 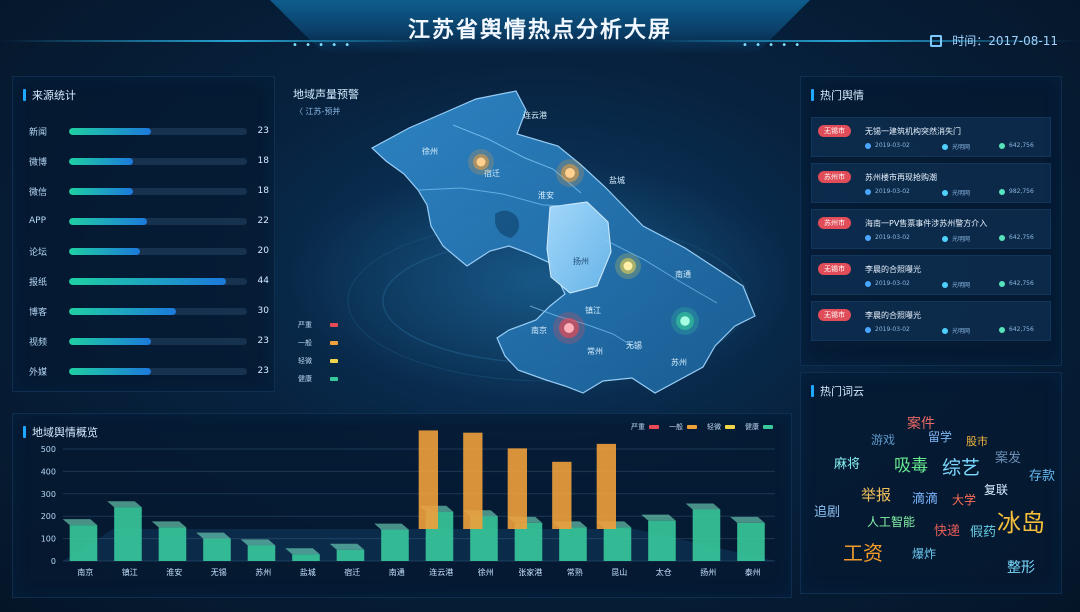 I want to click on y-tick-label: 300, so click(x=48, y=494).